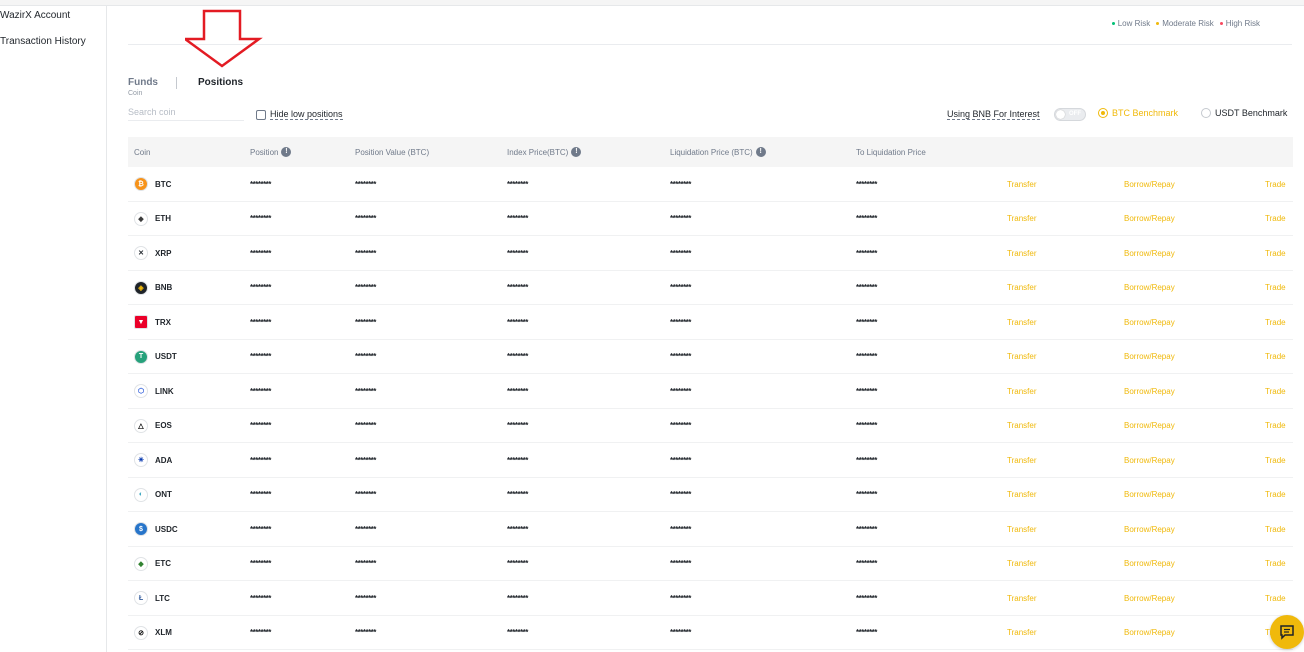 The width and height of the screenshot is (1304, 652). I want to click on transfer-cell: Transfer, so click(1022, 598).